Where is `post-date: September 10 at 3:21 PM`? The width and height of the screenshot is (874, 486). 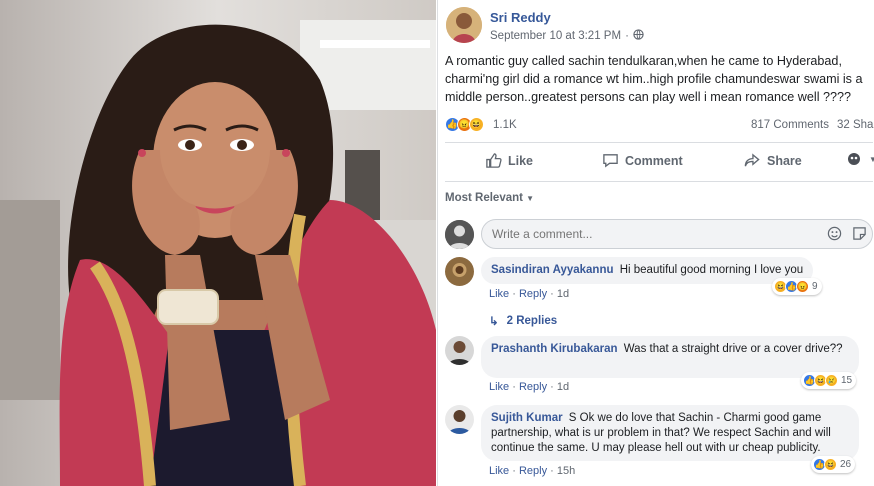 post-date: September 10 at 3:21 PM is located at coordinates (555, 36).